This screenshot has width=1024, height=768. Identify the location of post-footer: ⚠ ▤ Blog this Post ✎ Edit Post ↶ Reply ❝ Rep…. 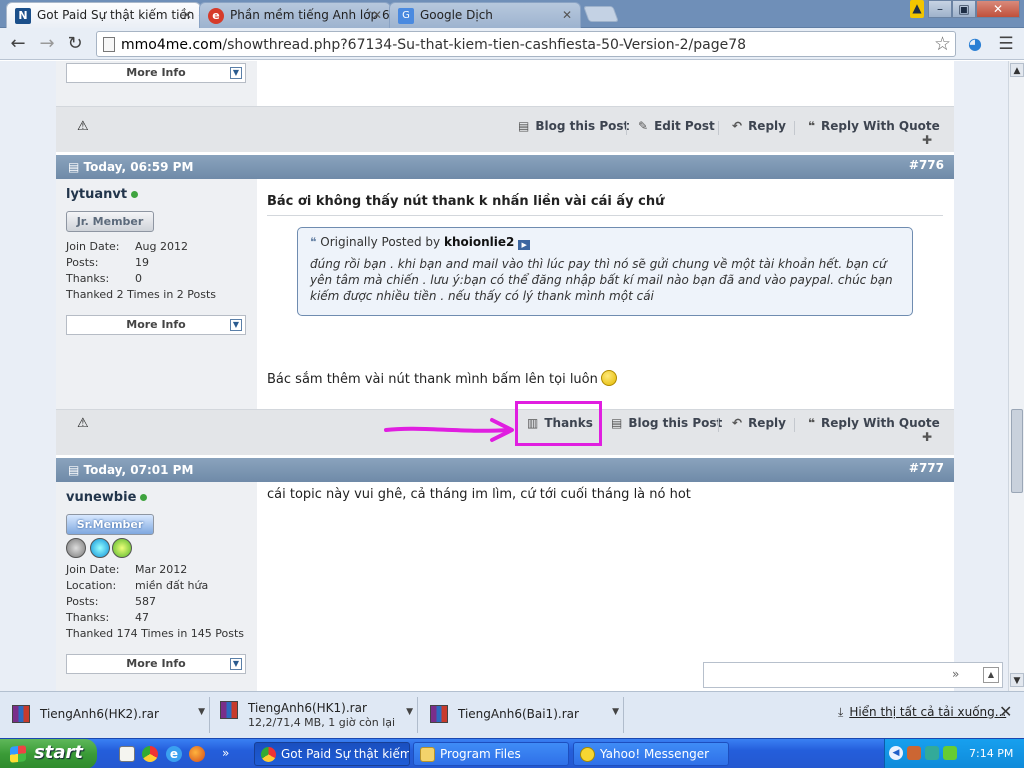
(505, 129).